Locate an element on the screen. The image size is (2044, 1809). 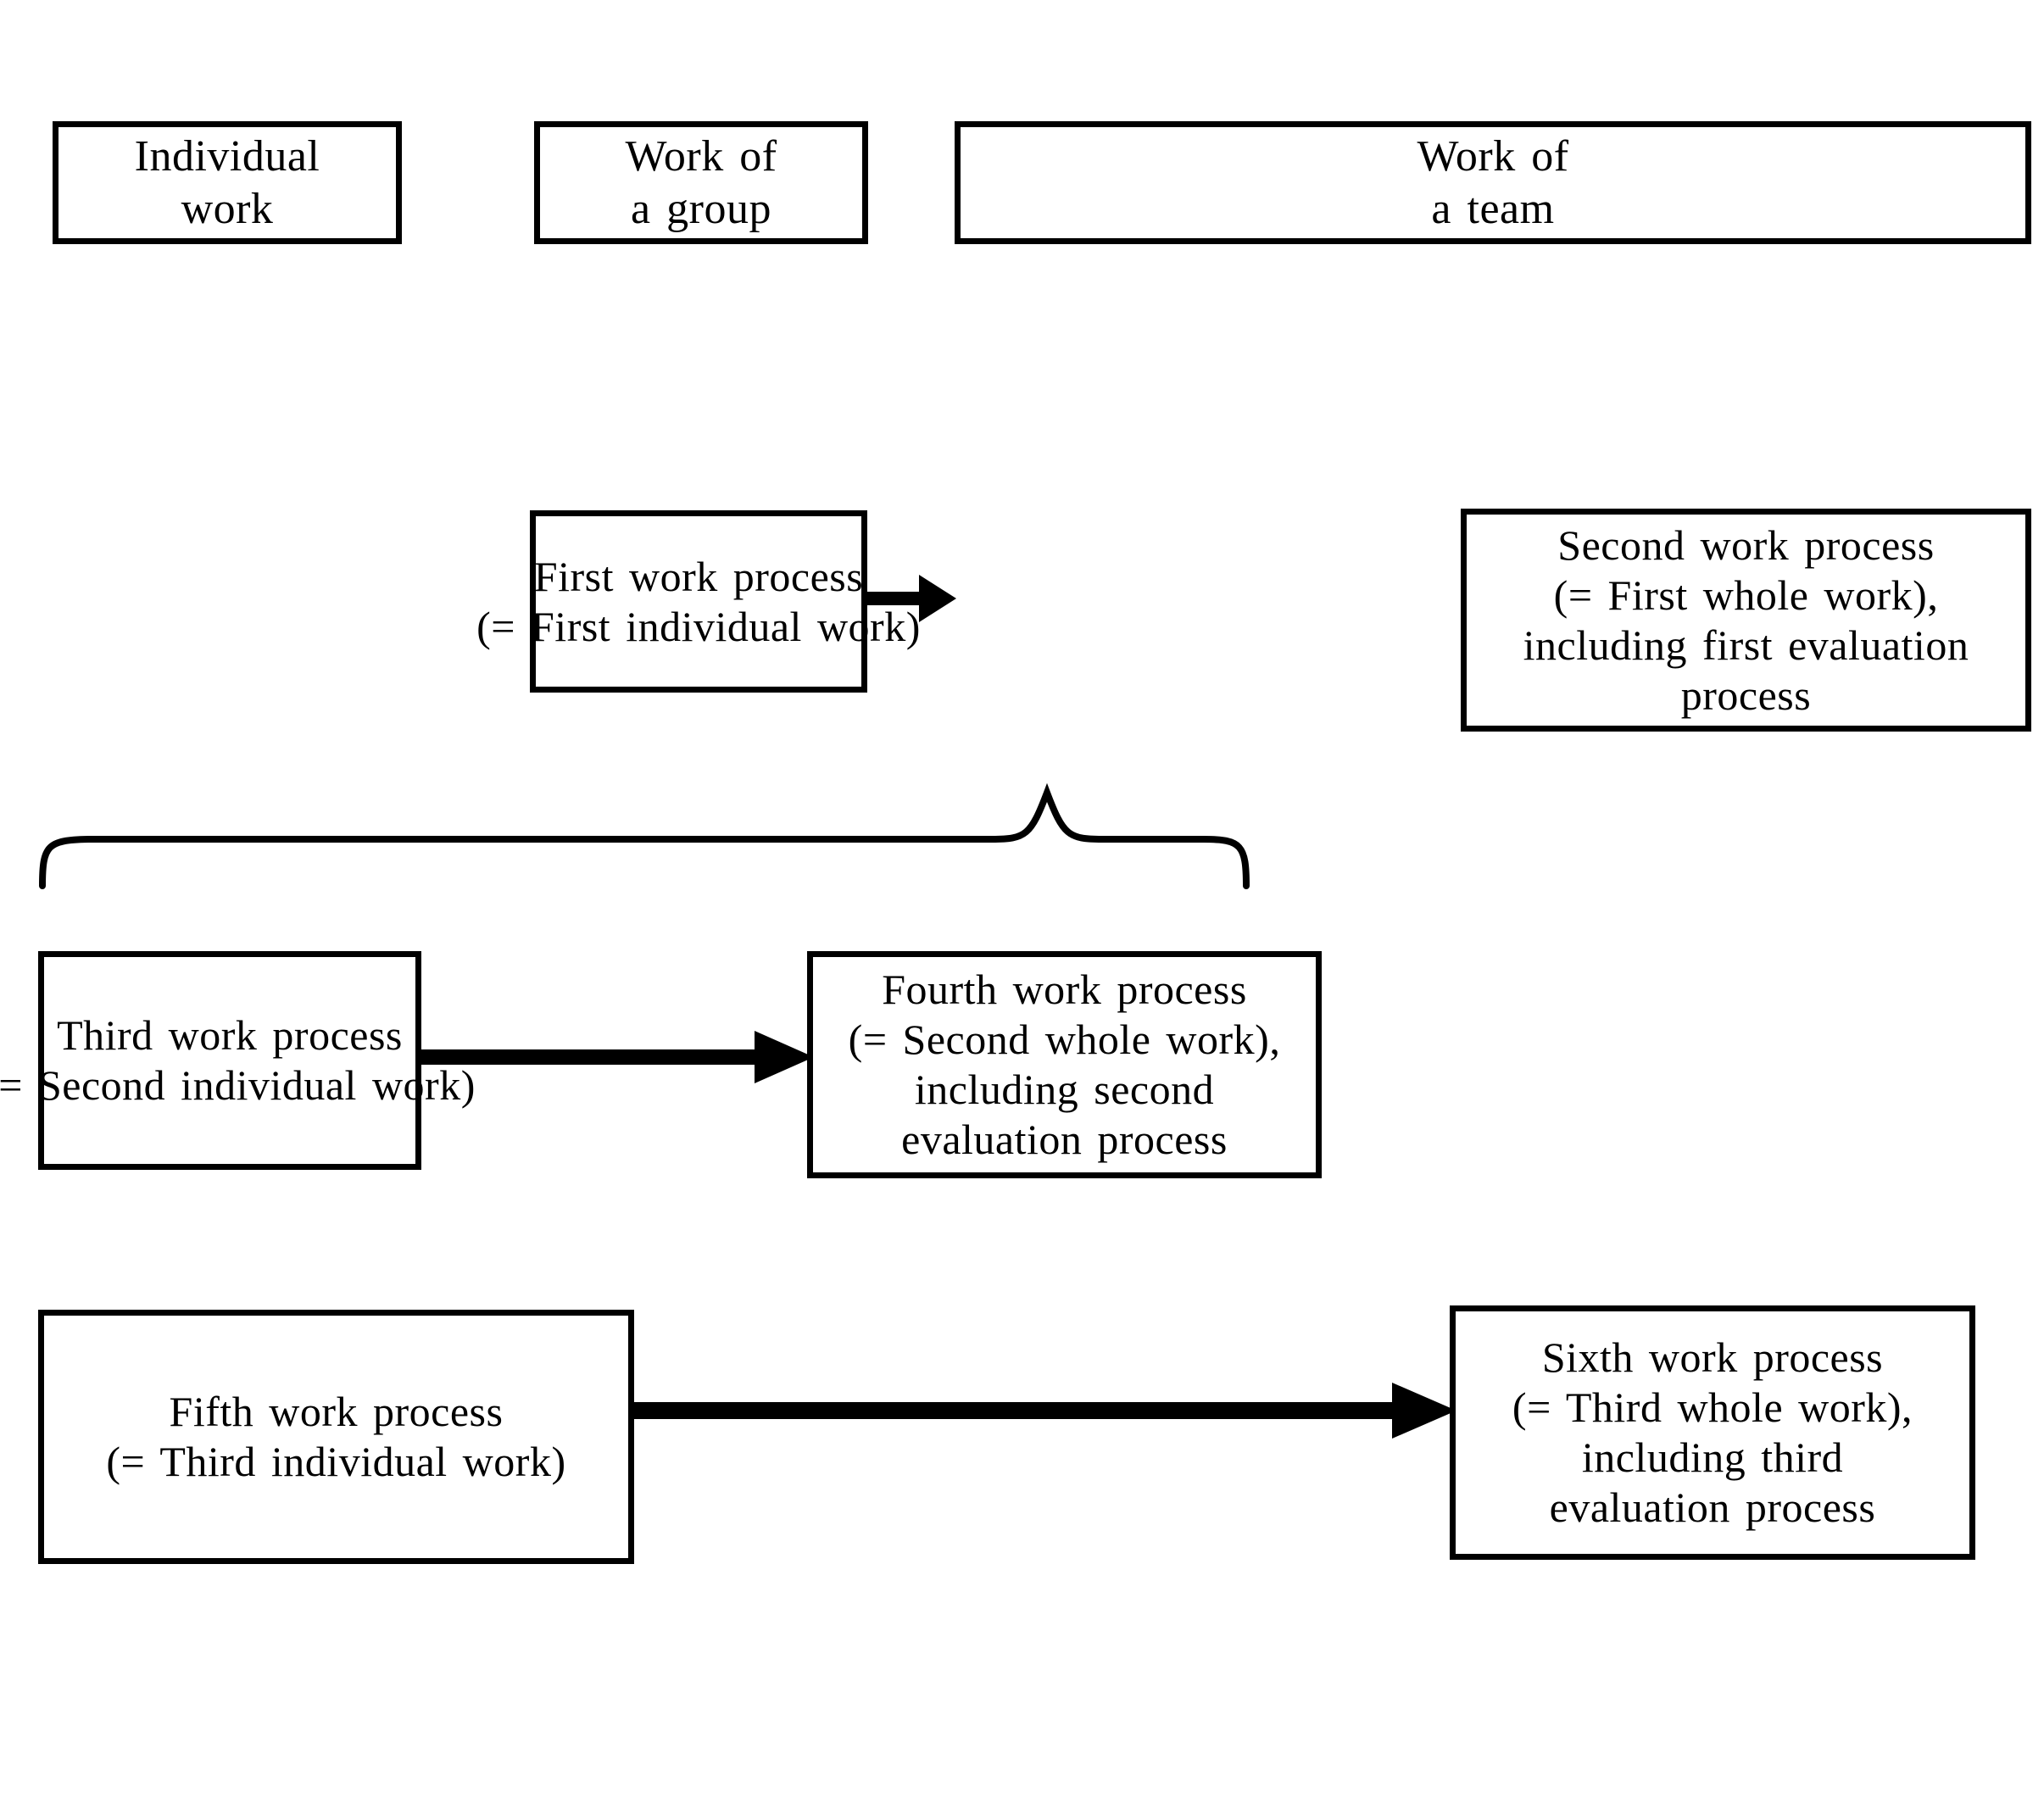
group-brace-icon is located at coordinates (644, 835).